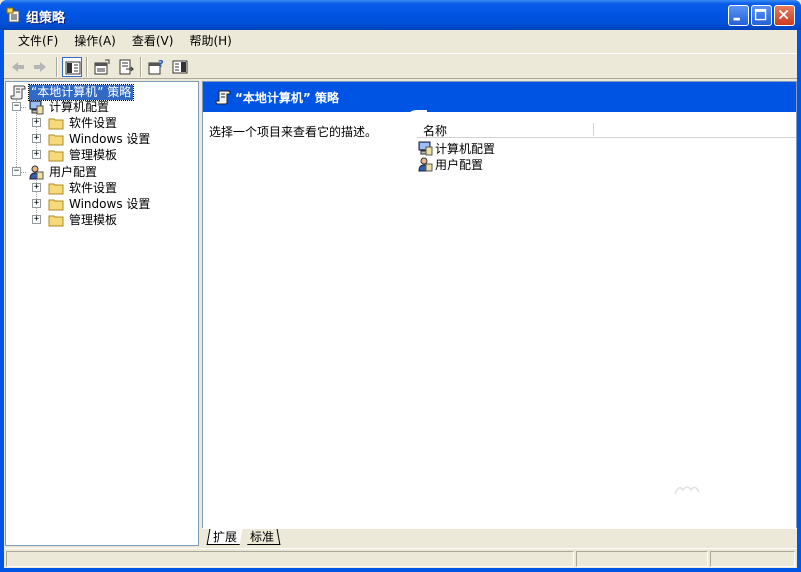 This screenshot has height=572, width=801. I want to click on expander-computer-config: −, so click(16, 106).